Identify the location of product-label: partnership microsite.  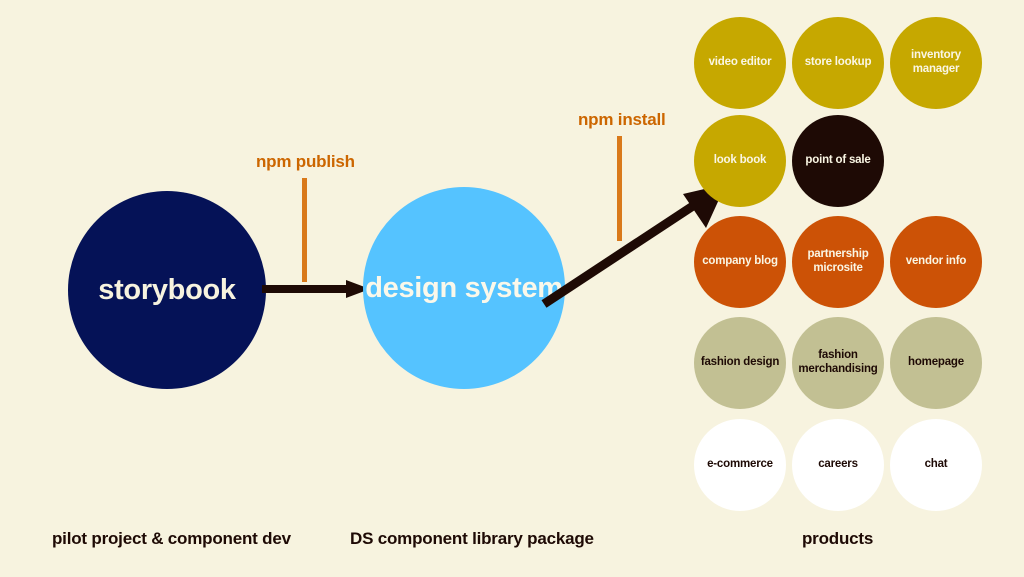
(838, 261).